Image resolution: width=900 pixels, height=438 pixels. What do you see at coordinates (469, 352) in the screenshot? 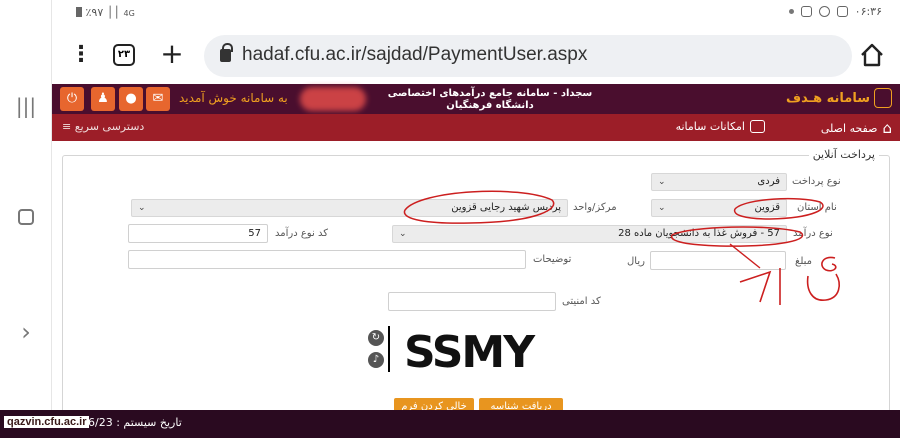
I see `captcha-text: SSMY` at bounding box center [469, 352].